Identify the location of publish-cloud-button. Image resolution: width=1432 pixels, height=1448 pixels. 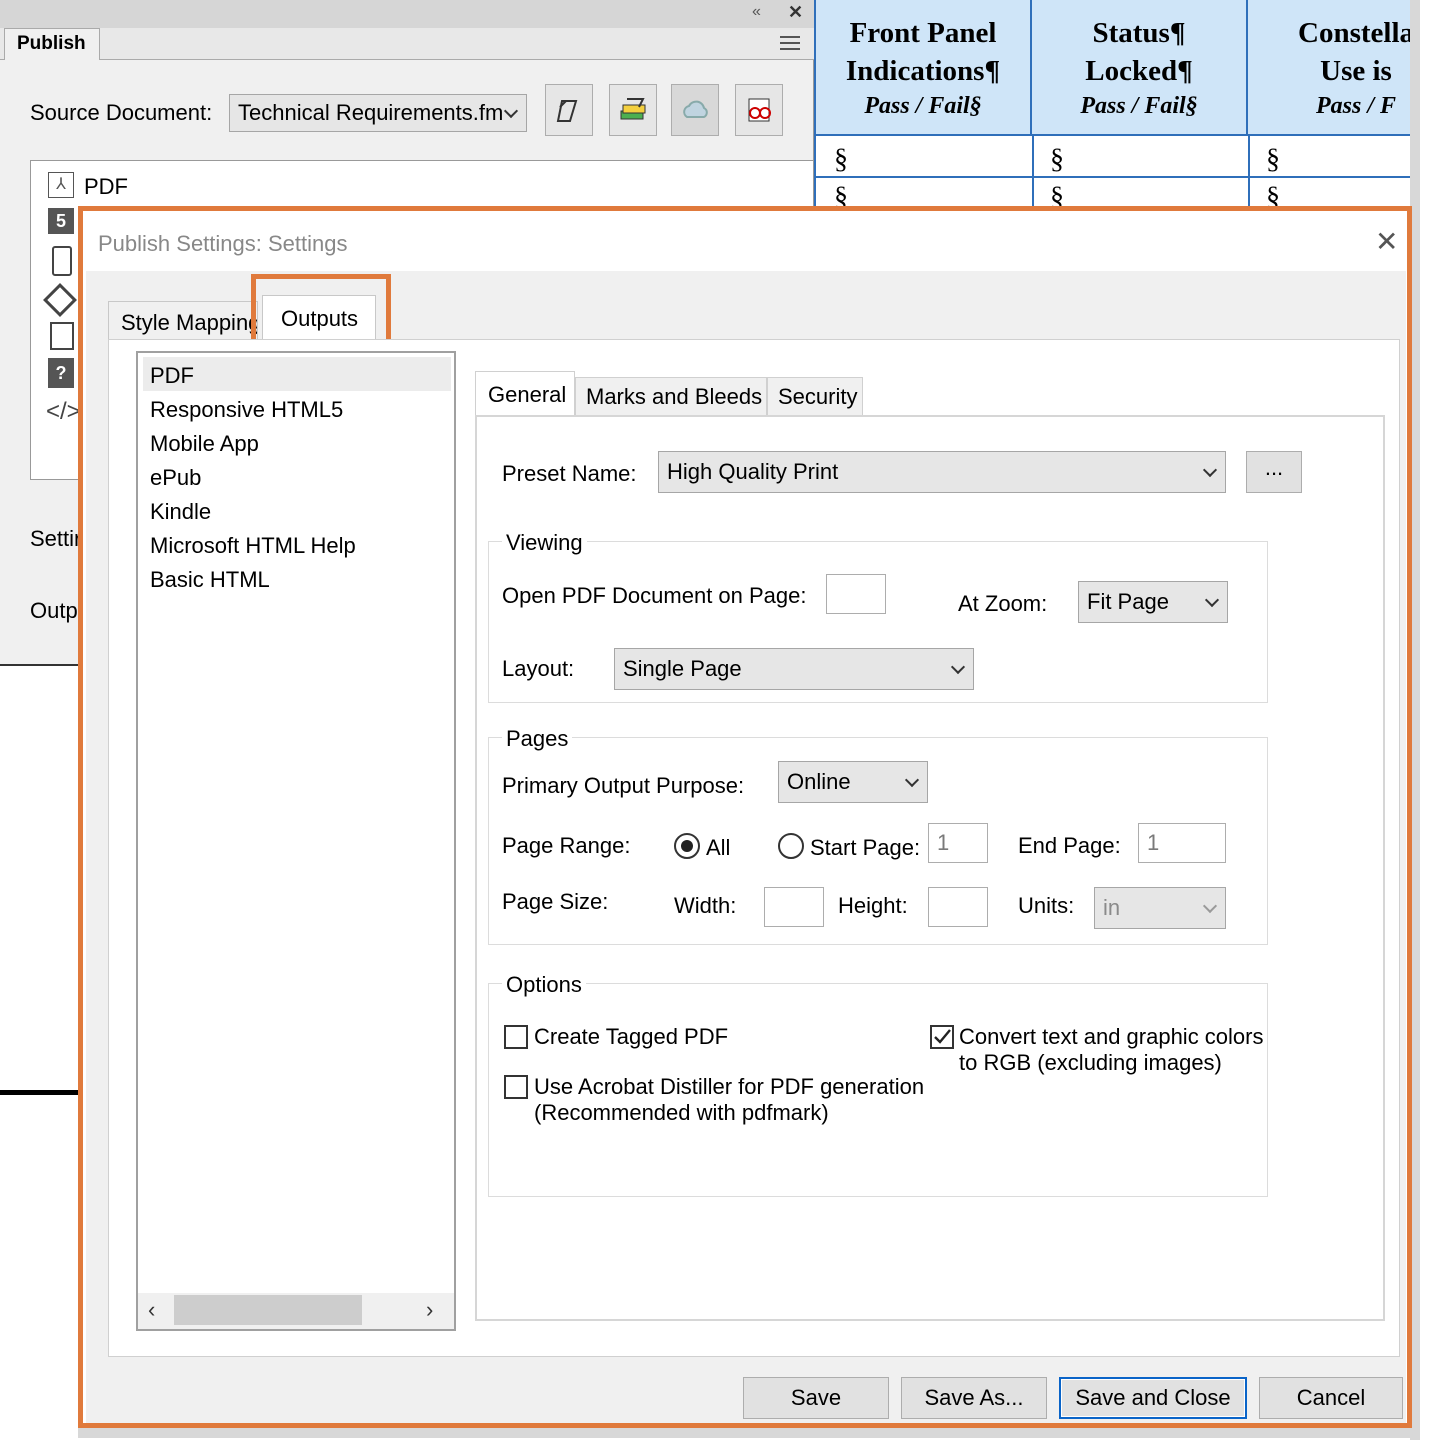
(695, 110).